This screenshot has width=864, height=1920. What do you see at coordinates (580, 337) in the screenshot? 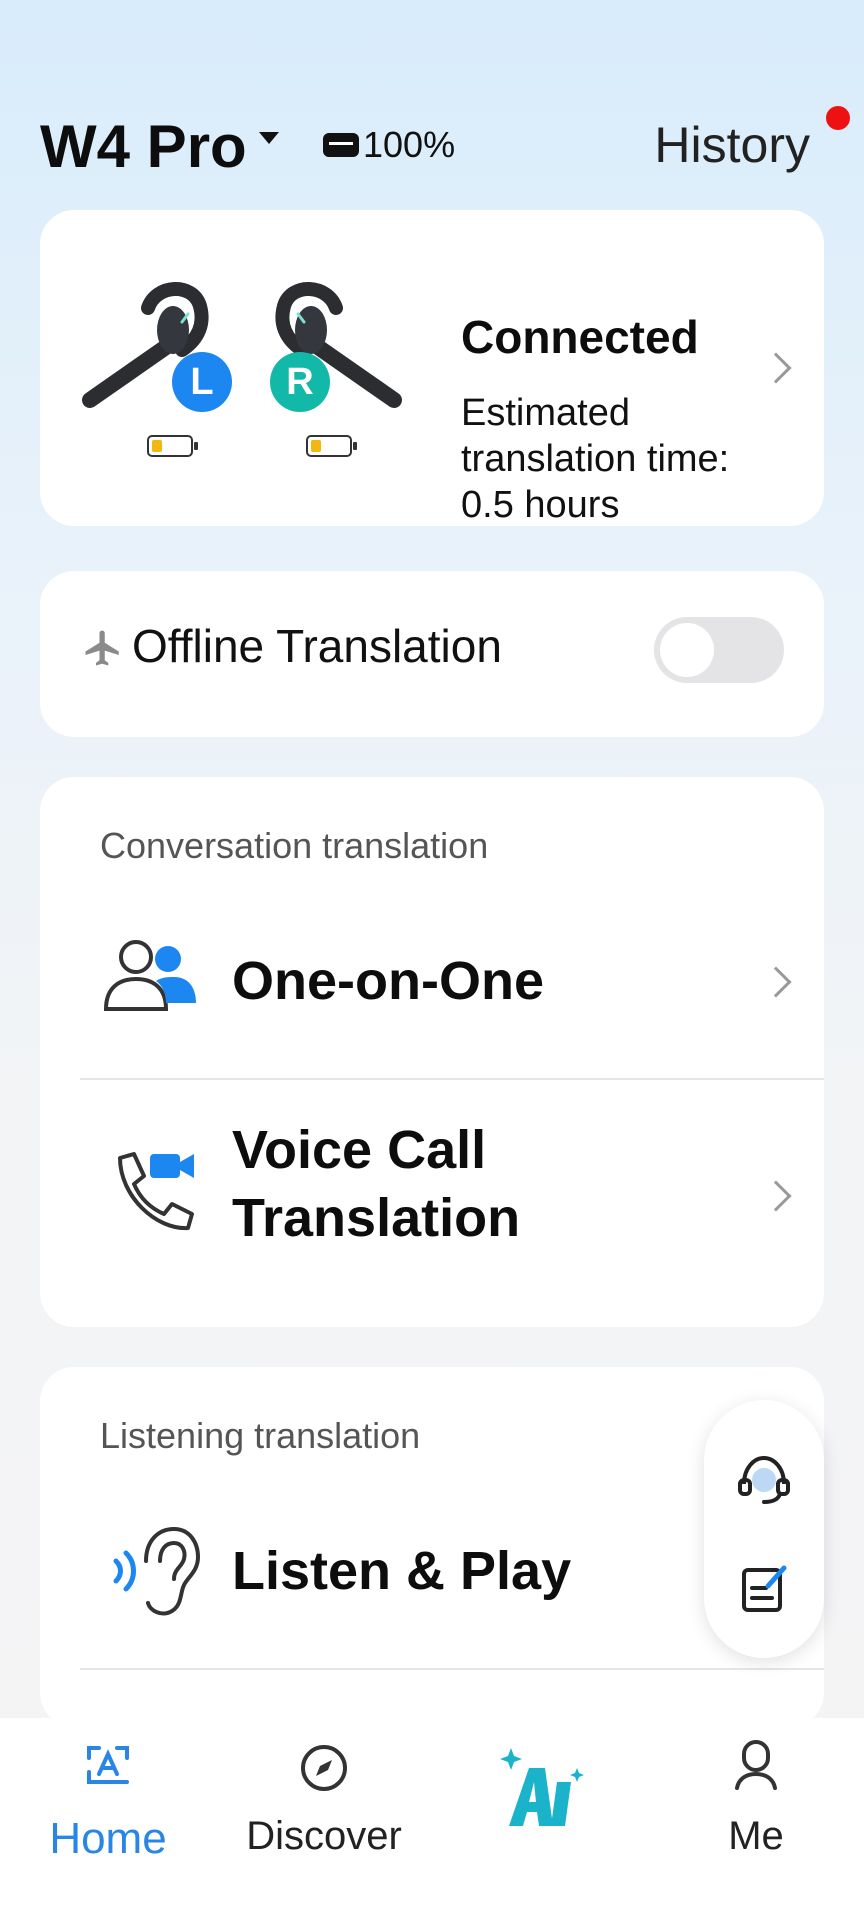
I see `connection-status: Connected` at bounding box center [580, 337].